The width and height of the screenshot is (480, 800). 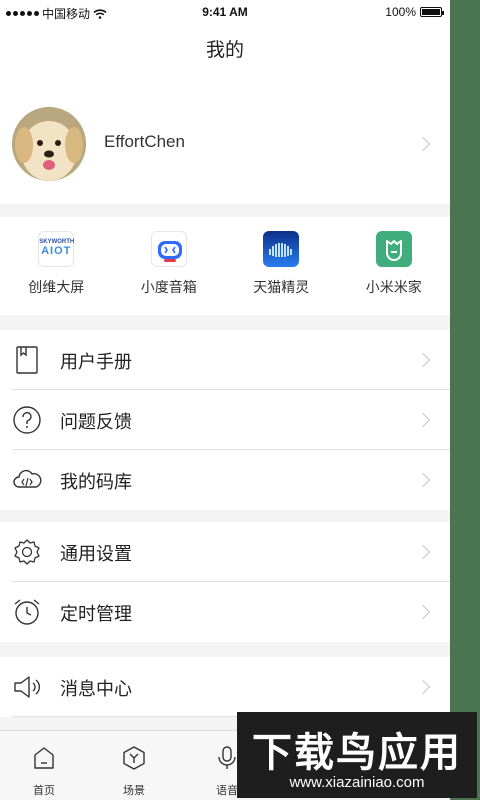 What do you see at coordinates (168, 249) in the screenshot?
I see `xiaodu-logo-icon` at bounding box center [168, 249].